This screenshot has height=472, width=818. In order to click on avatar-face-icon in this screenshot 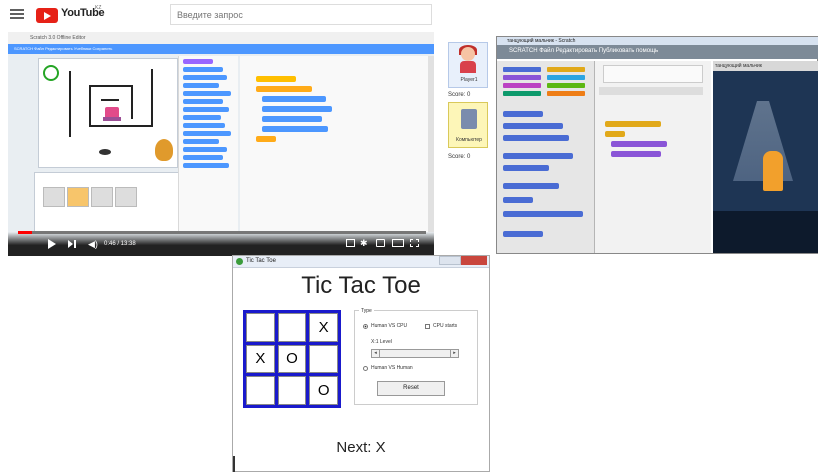, I will do `click(468, 54)`.